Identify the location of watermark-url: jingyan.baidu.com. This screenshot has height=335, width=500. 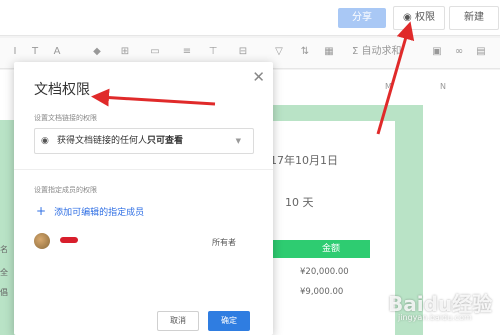
(435, 317).